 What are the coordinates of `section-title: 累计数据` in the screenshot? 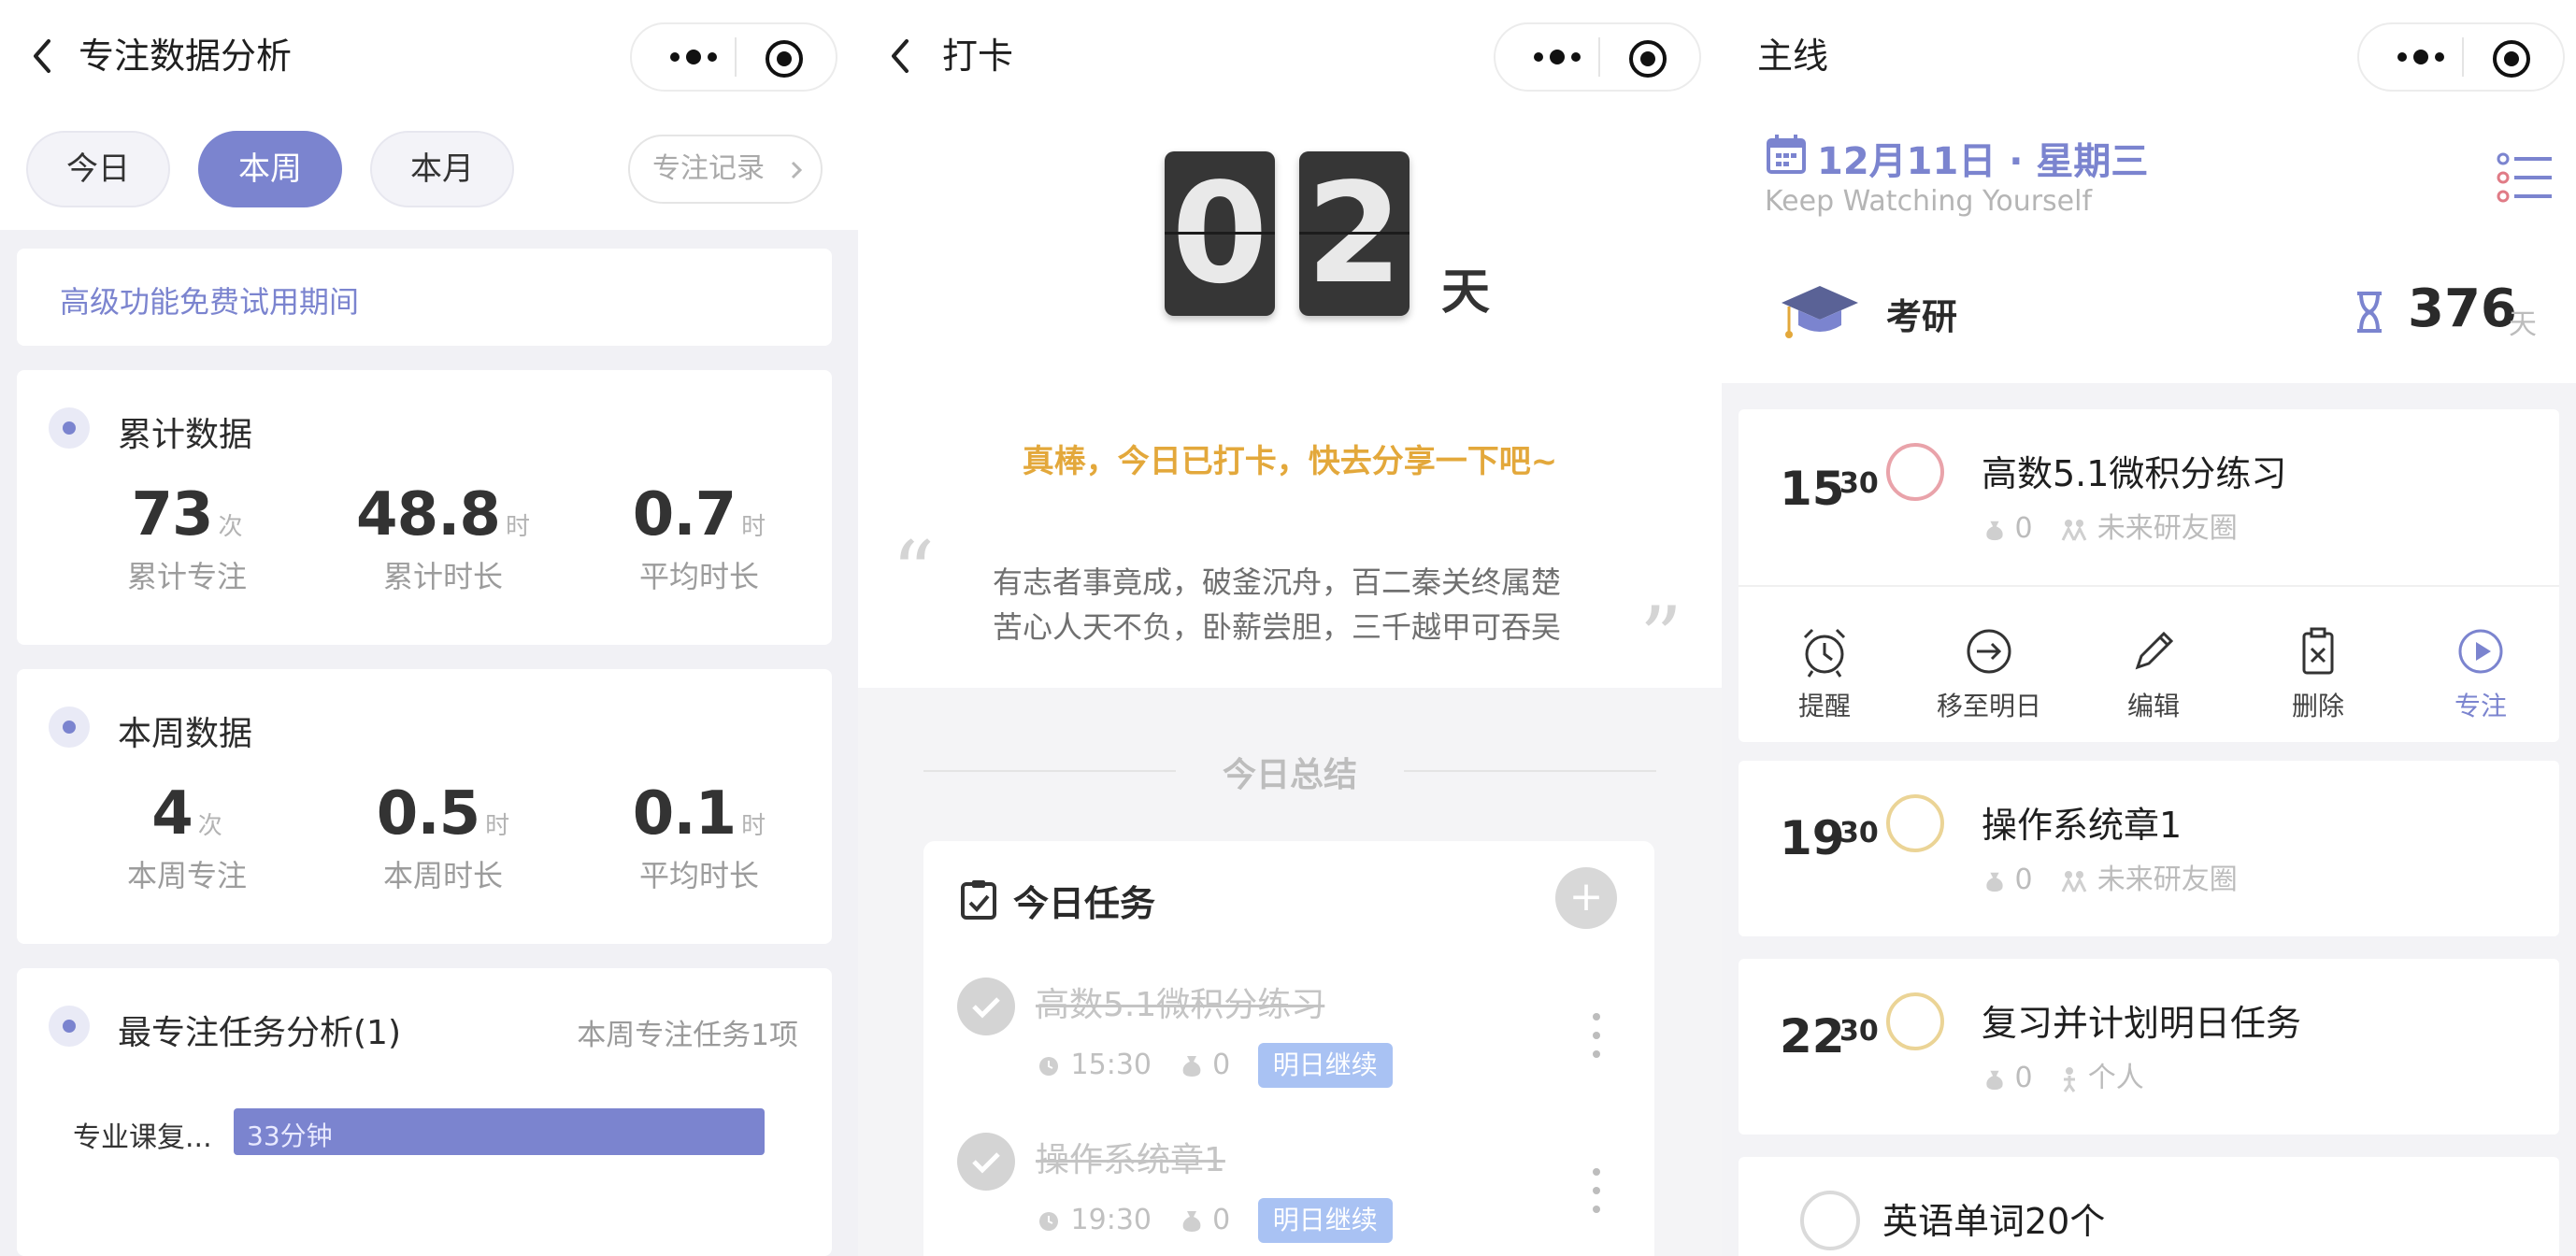 It's located at (185, 435).